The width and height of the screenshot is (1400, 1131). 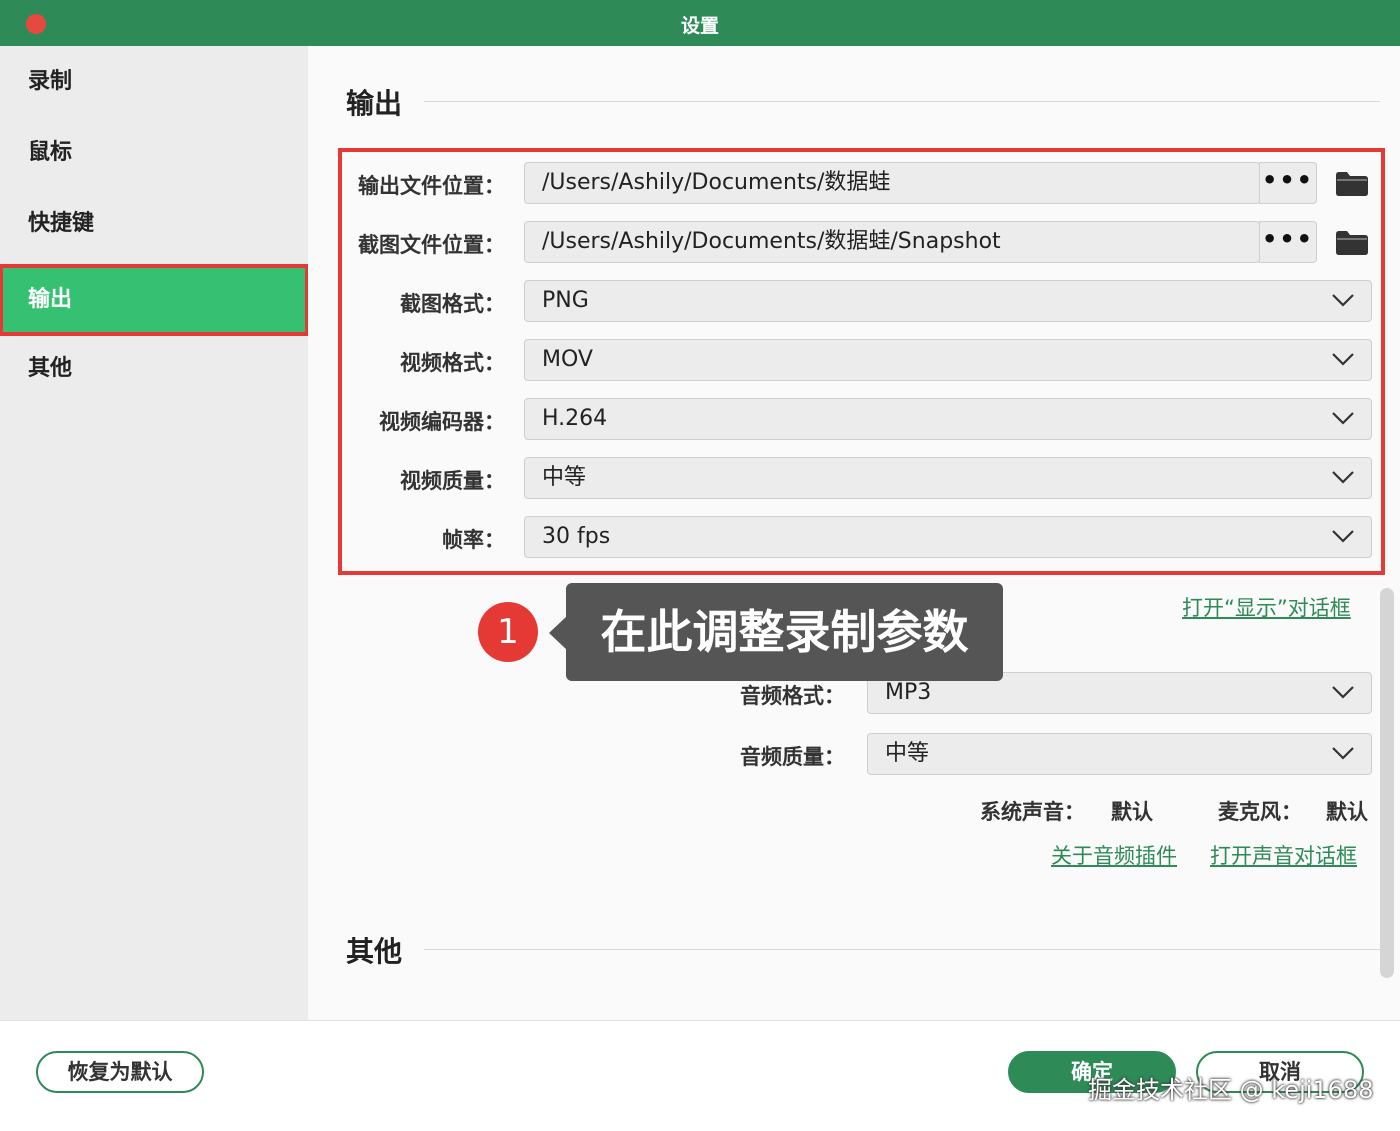 What do you see at coordinates (948, 537) in the screenshot?
I see `frame-rate-select: 30 fps` at bounding box center [948, 537].